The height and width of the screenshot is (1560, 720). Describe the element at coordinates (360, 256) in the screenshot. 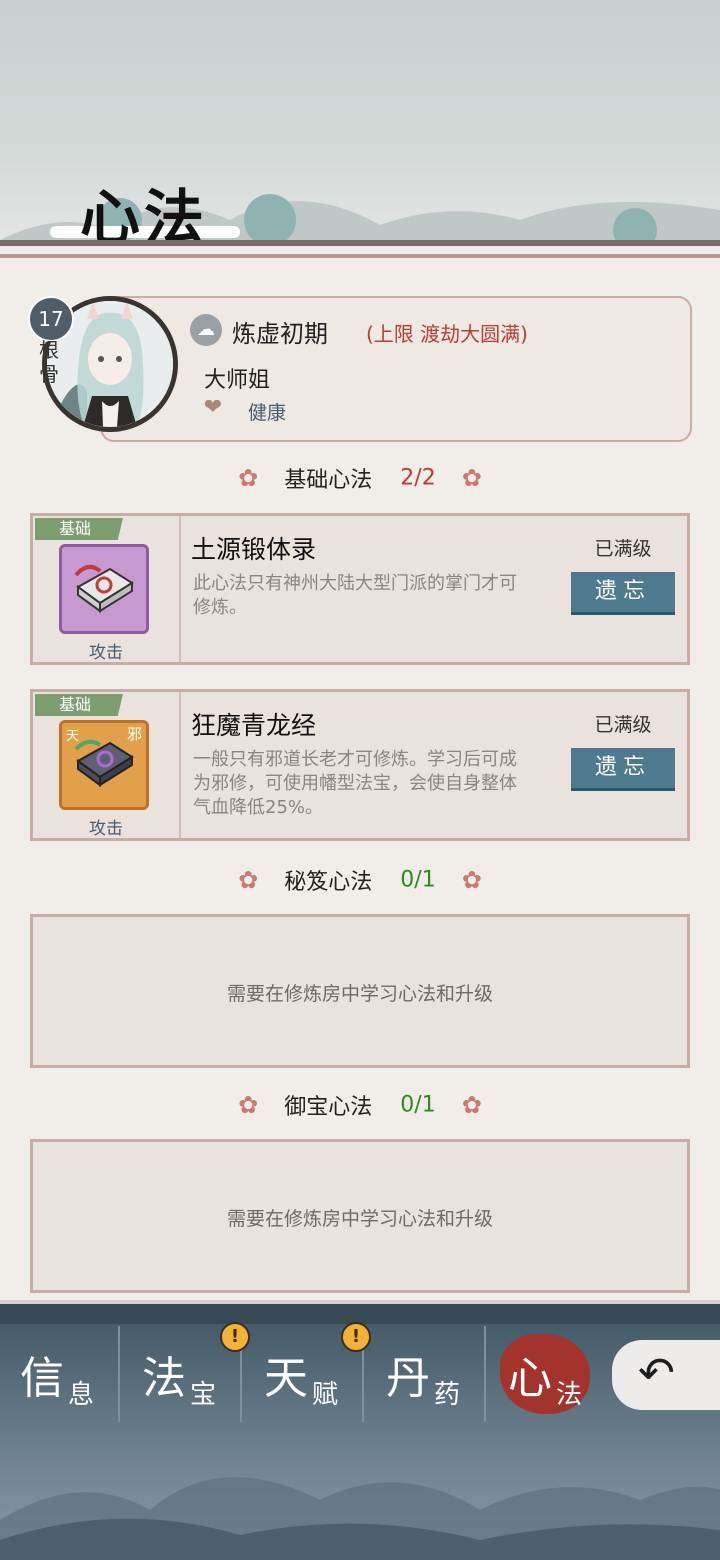

I see `panel-divider` at that location.